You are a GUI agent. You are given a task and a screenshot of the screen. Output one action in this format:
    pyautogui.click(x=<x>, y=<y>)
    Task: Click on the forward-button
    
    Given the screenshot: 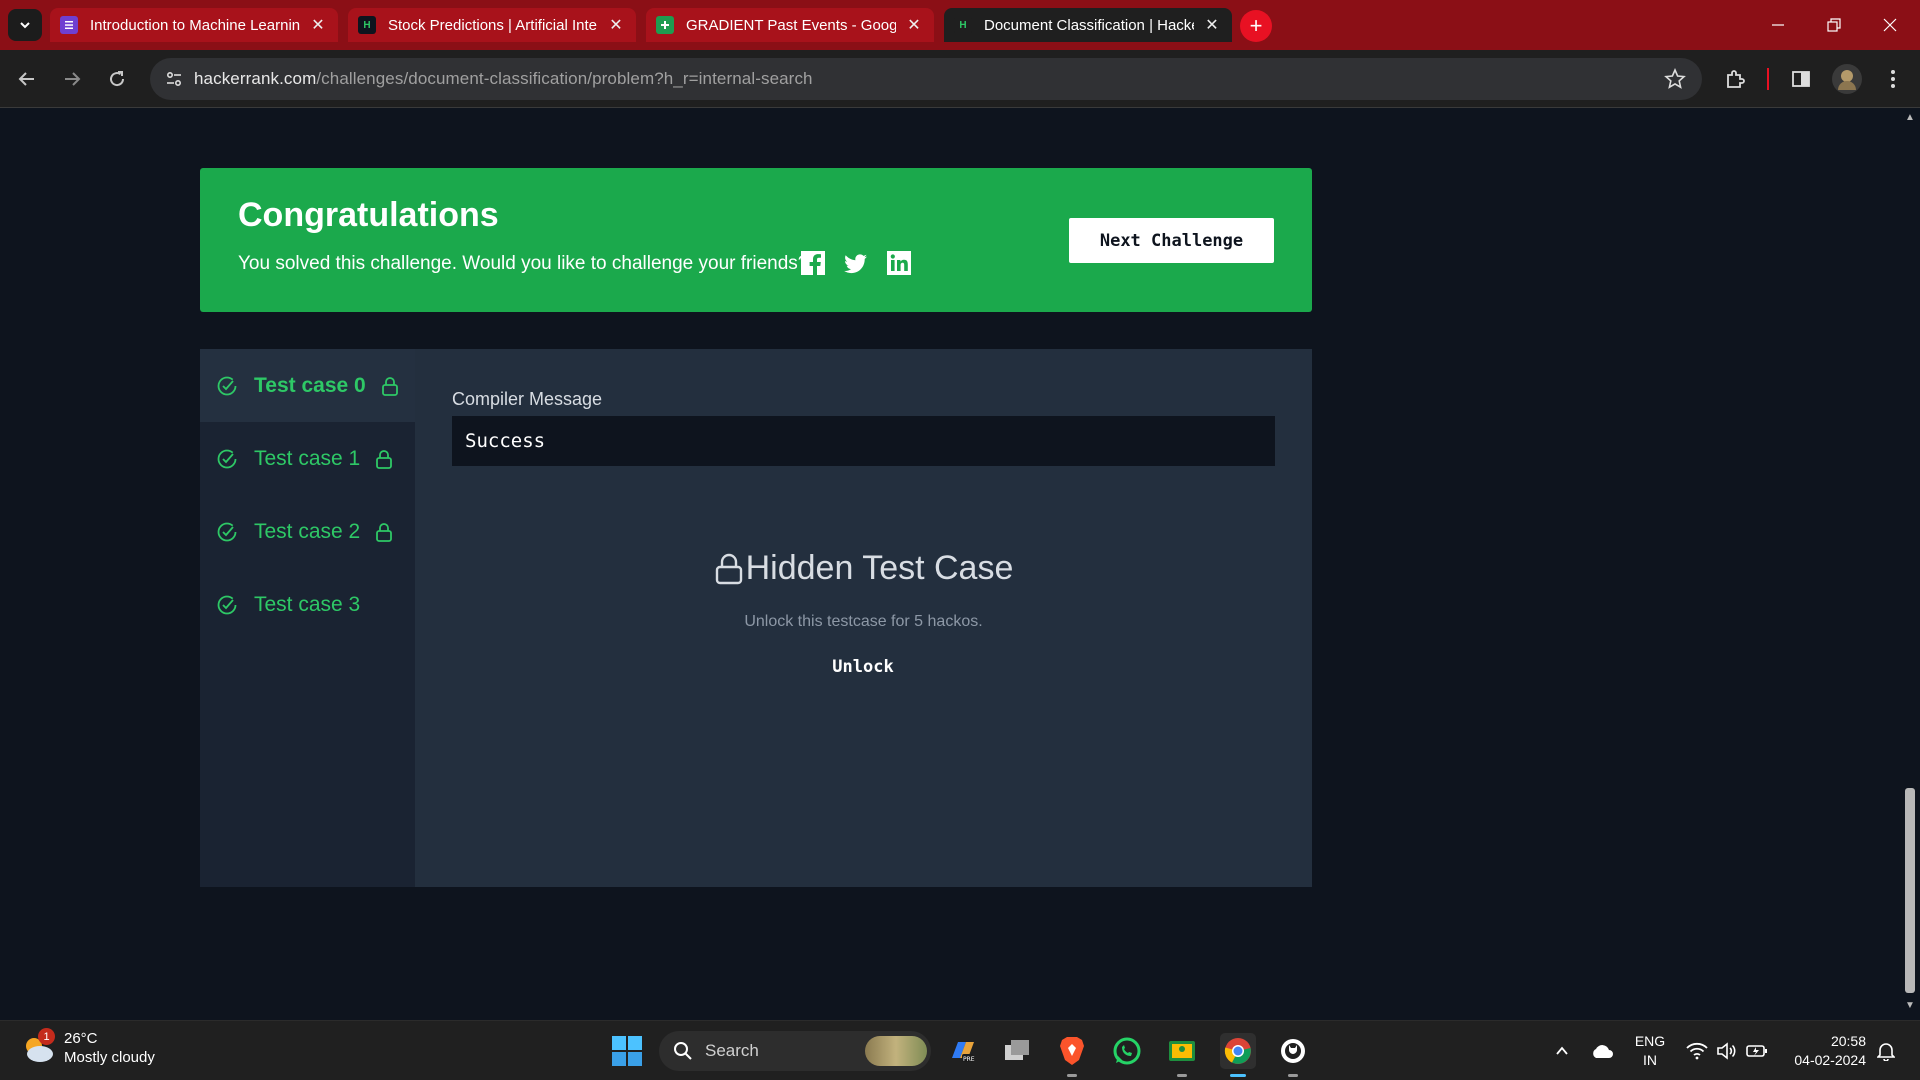 What is the action you would take?
    pyautogui.click(x=72, y=79)
    